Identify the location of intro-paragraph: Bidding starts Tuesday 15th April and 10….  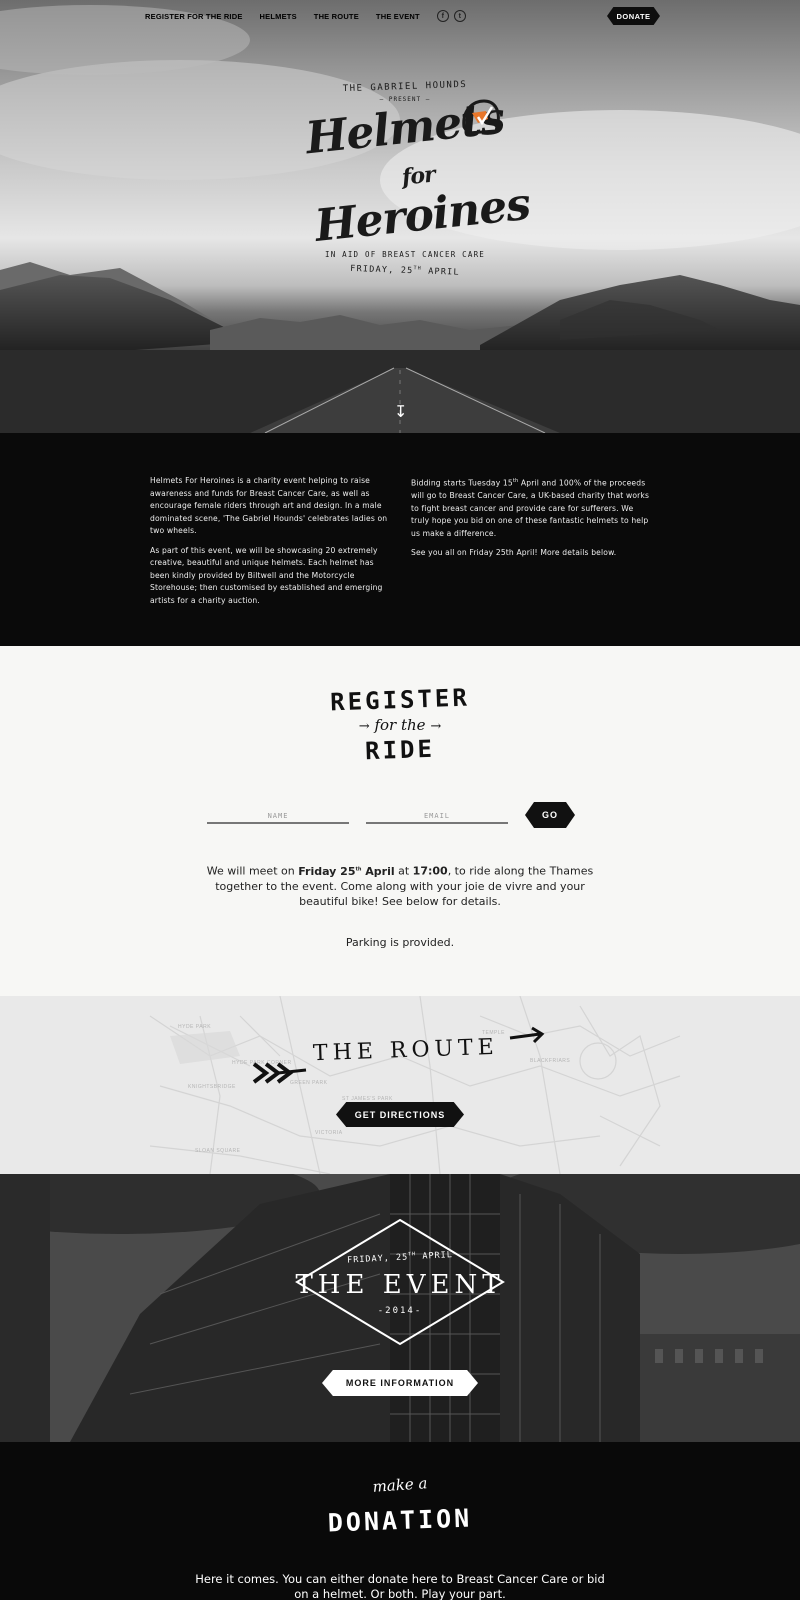
(530, 508).